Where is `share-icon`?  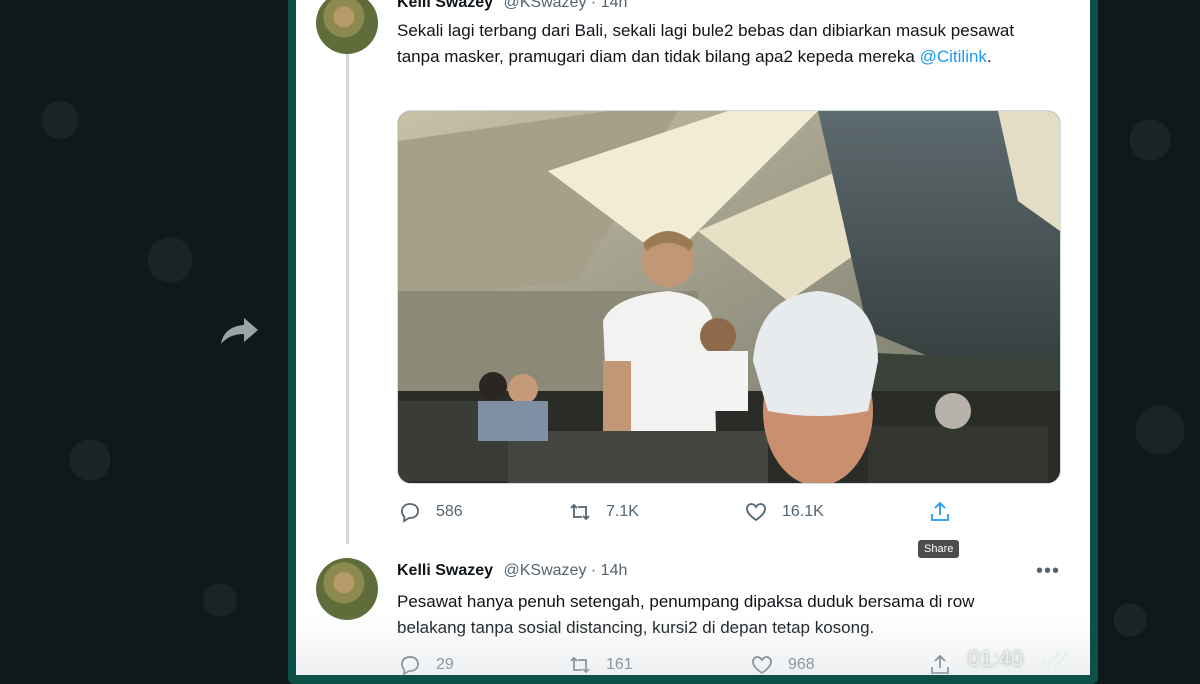
share-icon is located at coordinates (940, 511).